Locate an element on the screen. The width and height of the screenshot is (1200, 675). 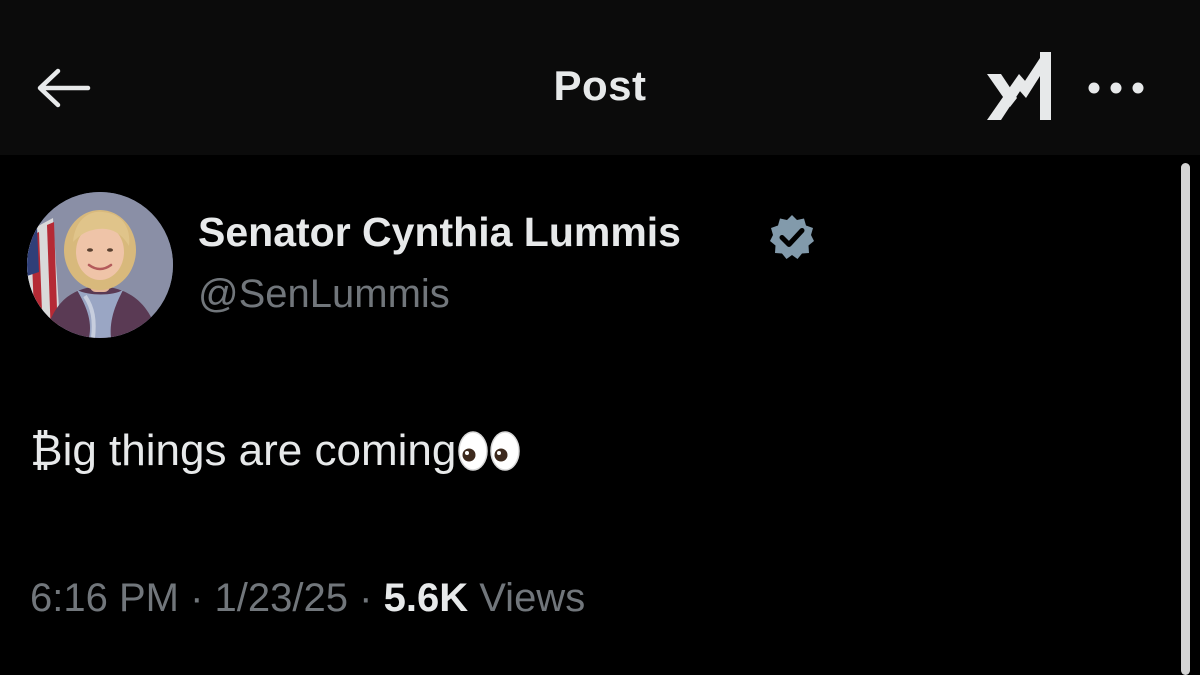
post-text: ₿ig things are coming is located at coordinates (243, 450).